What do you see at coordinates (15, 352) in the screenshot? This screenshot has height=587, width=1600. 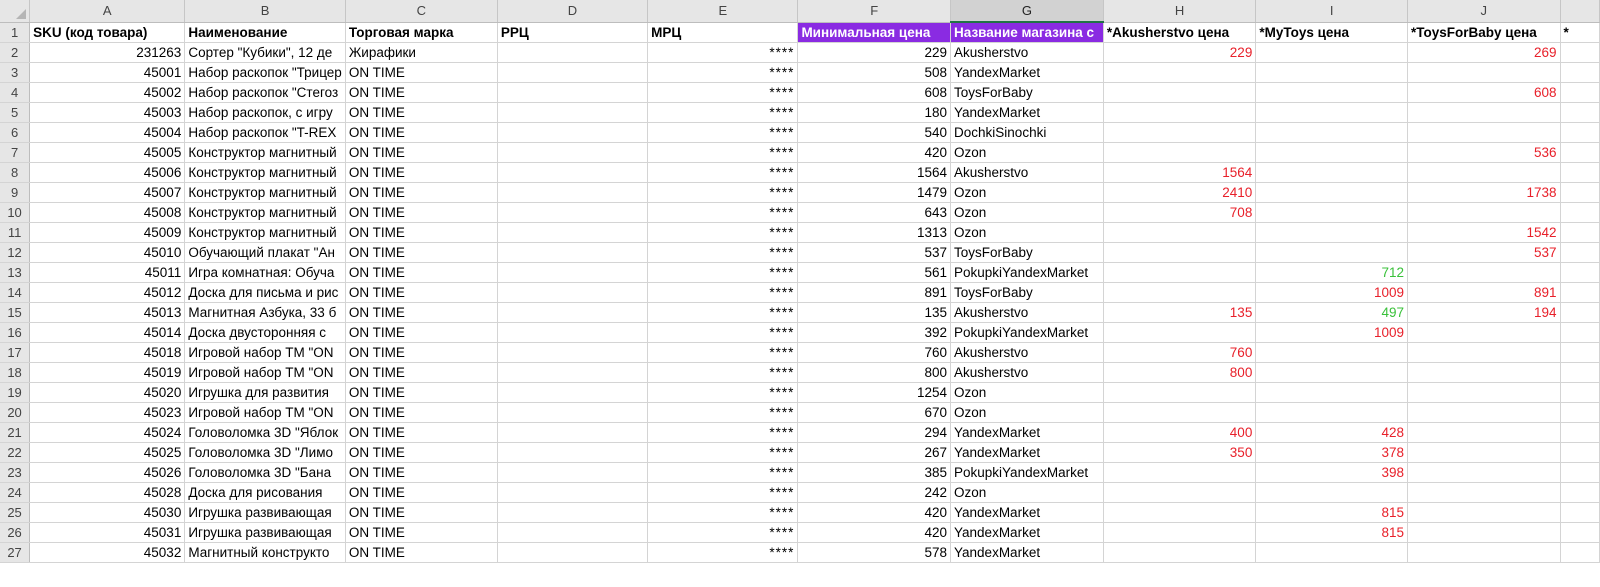 I see `row-header: 17` at bounding box center [15, 352].